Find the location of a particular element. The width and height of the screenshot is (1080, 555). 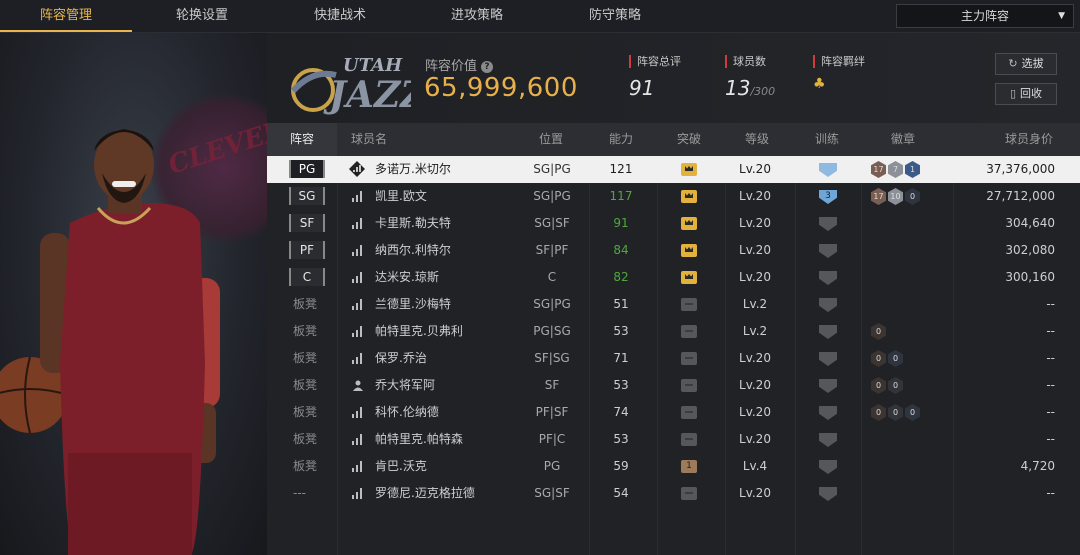

player-name: 保罗.乔治 is located at coordinates (401, 358).